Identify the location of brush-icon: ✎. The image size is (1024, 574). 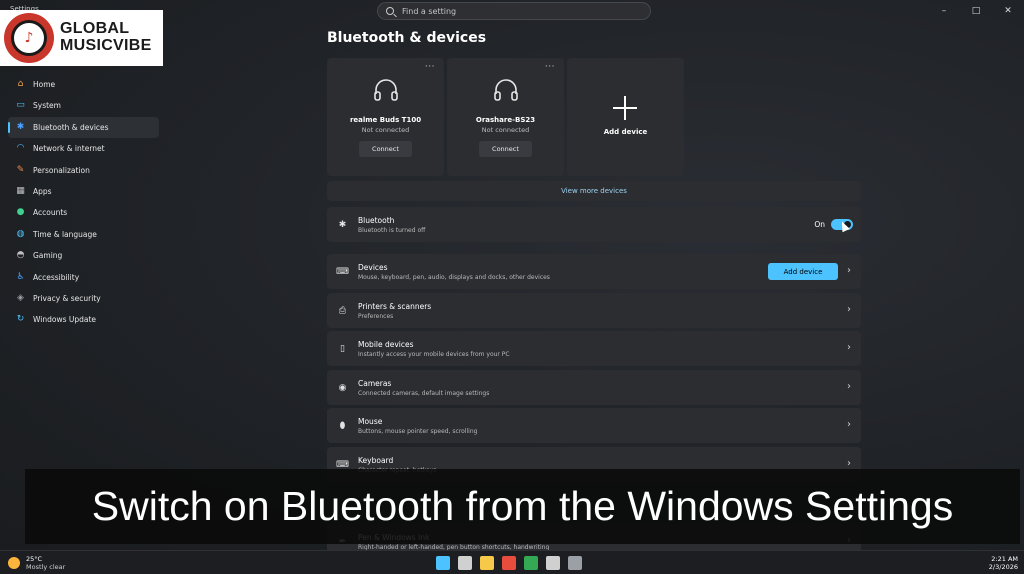
(20, 169).